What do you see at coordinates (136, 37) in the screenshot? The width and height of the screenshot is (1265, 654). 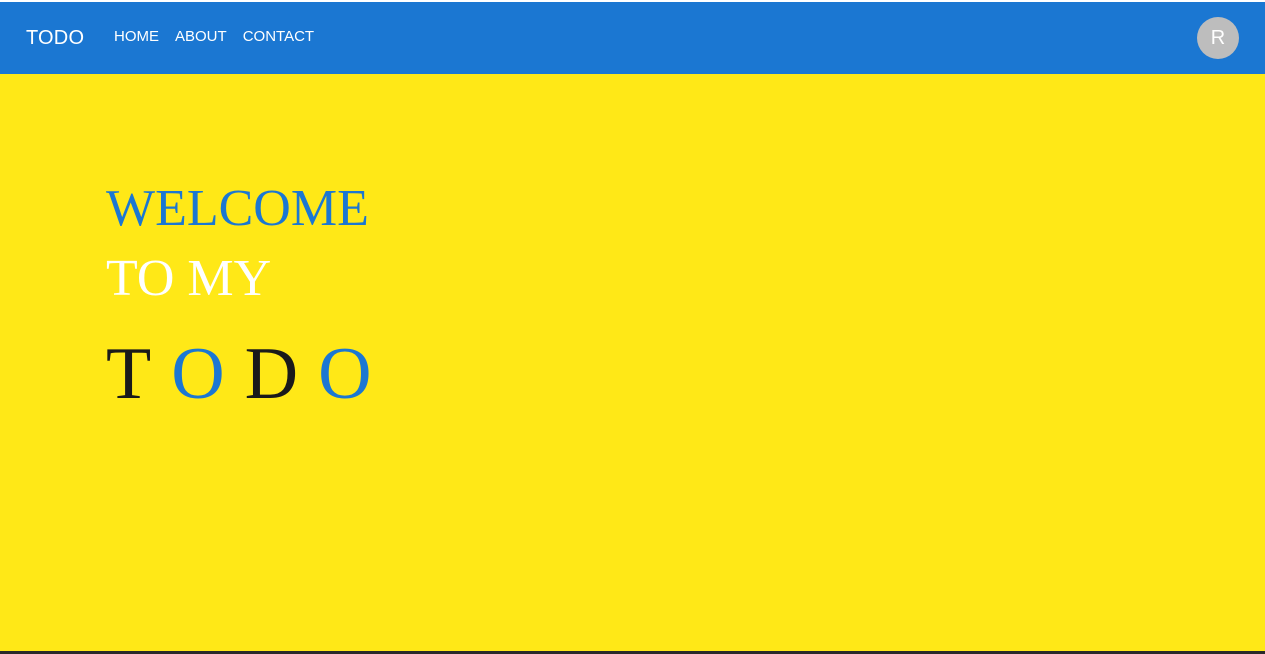 I see `nav-link-home: HOME` at bounding box center [136, 37].